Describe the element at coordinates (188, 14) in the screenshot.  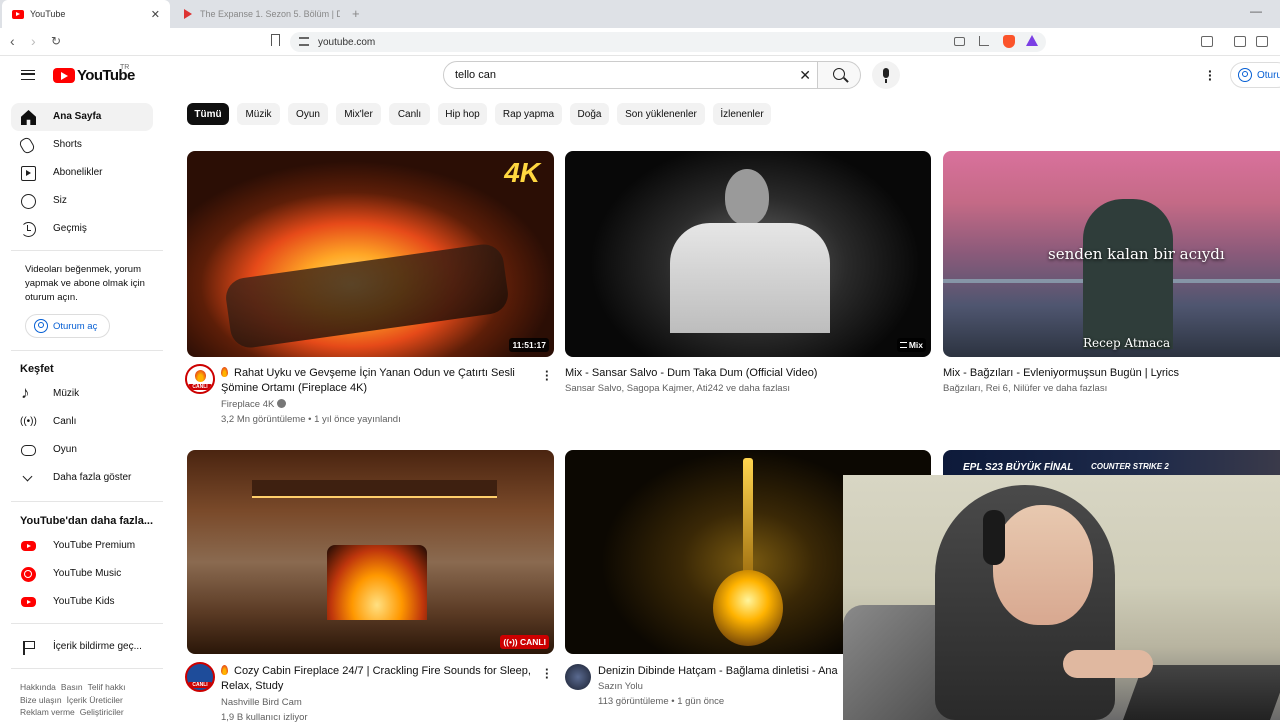
I see `play-favicon-icon` at that location.